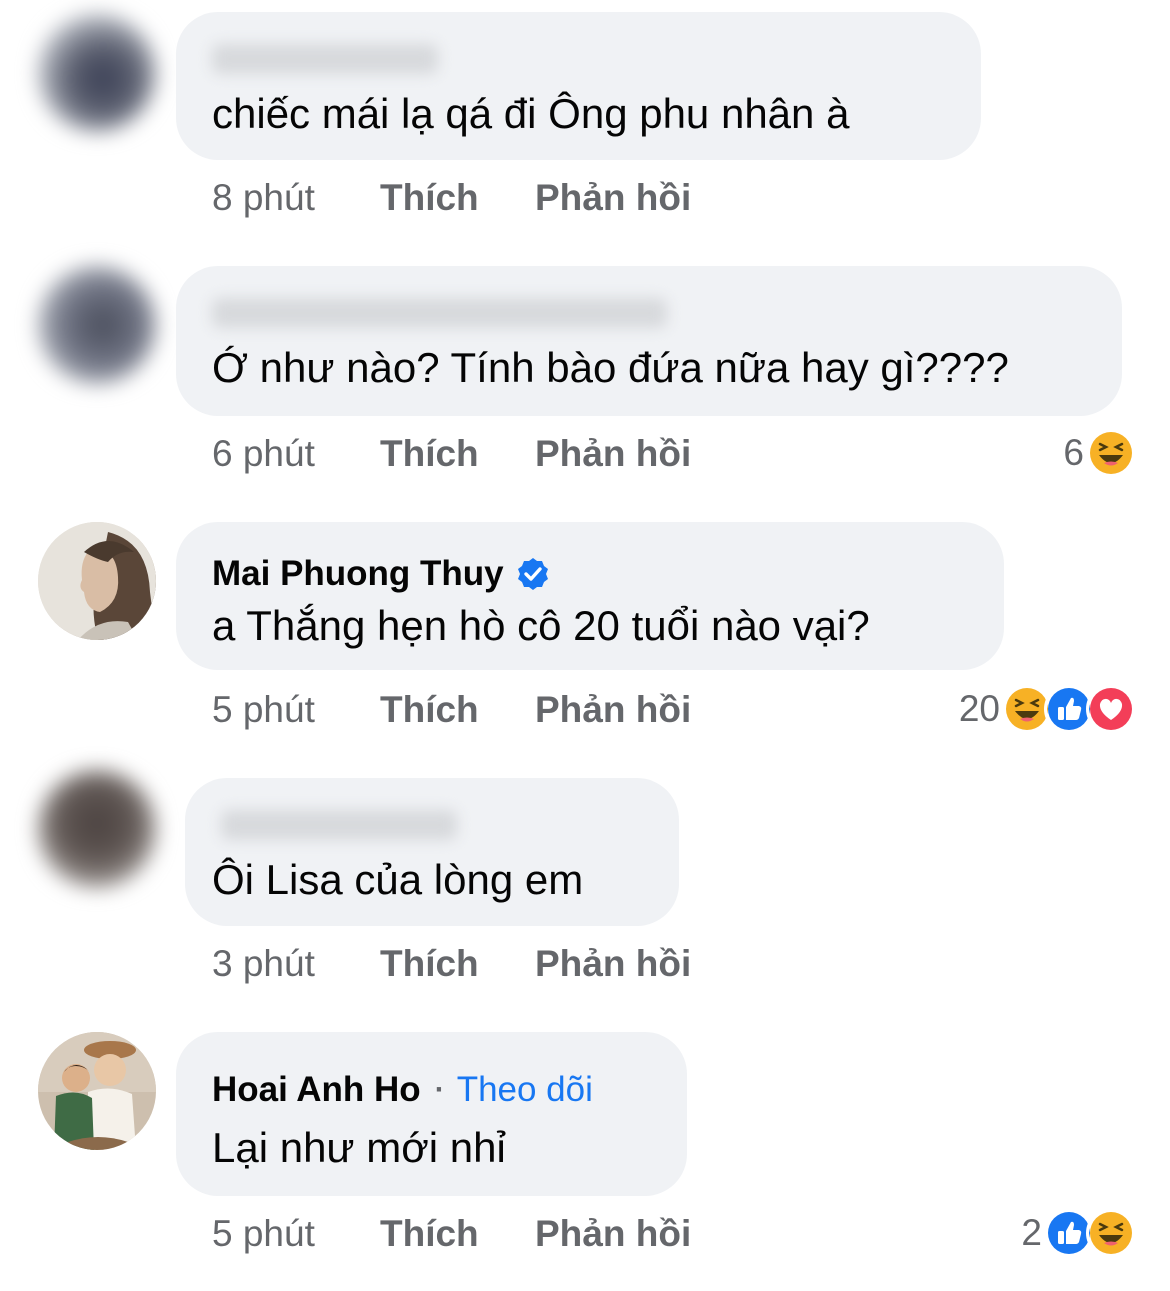  I want to click on author-row: Mai Phuong Thuy, so click(590, 574).